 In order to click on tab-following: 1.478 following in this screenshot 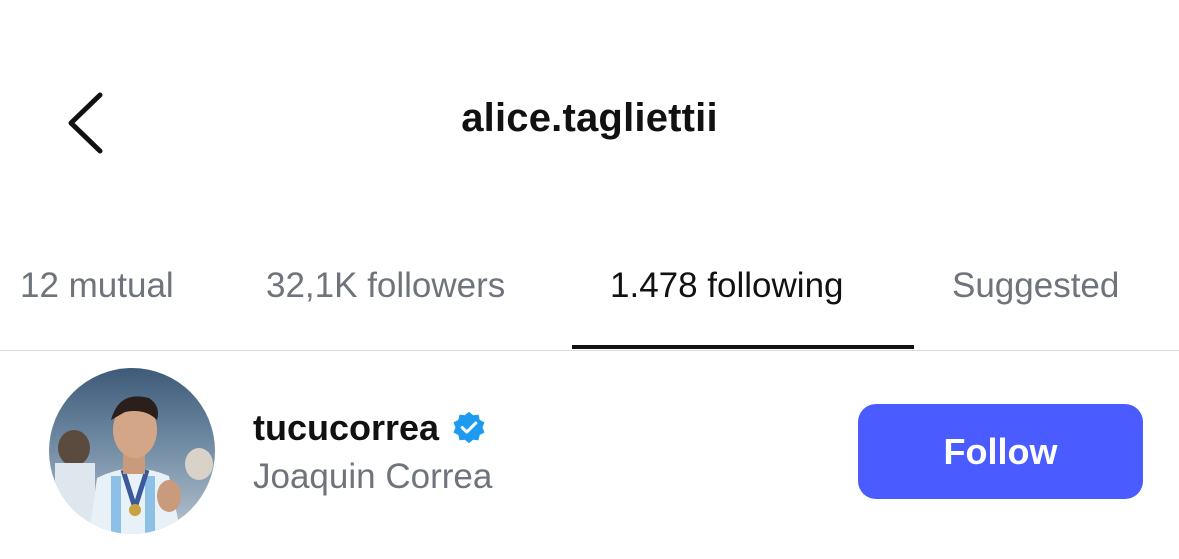, I will do `click(727, 286)`.